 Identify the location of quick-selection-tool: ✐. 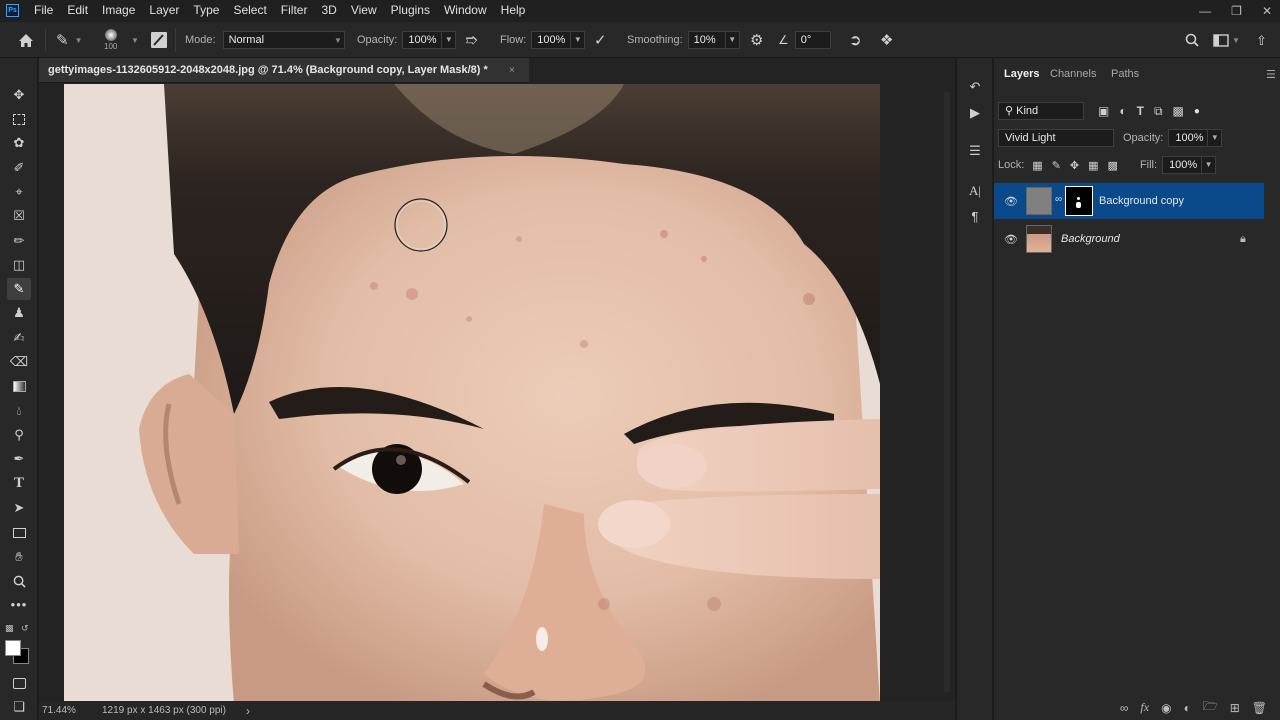
(19, 168).